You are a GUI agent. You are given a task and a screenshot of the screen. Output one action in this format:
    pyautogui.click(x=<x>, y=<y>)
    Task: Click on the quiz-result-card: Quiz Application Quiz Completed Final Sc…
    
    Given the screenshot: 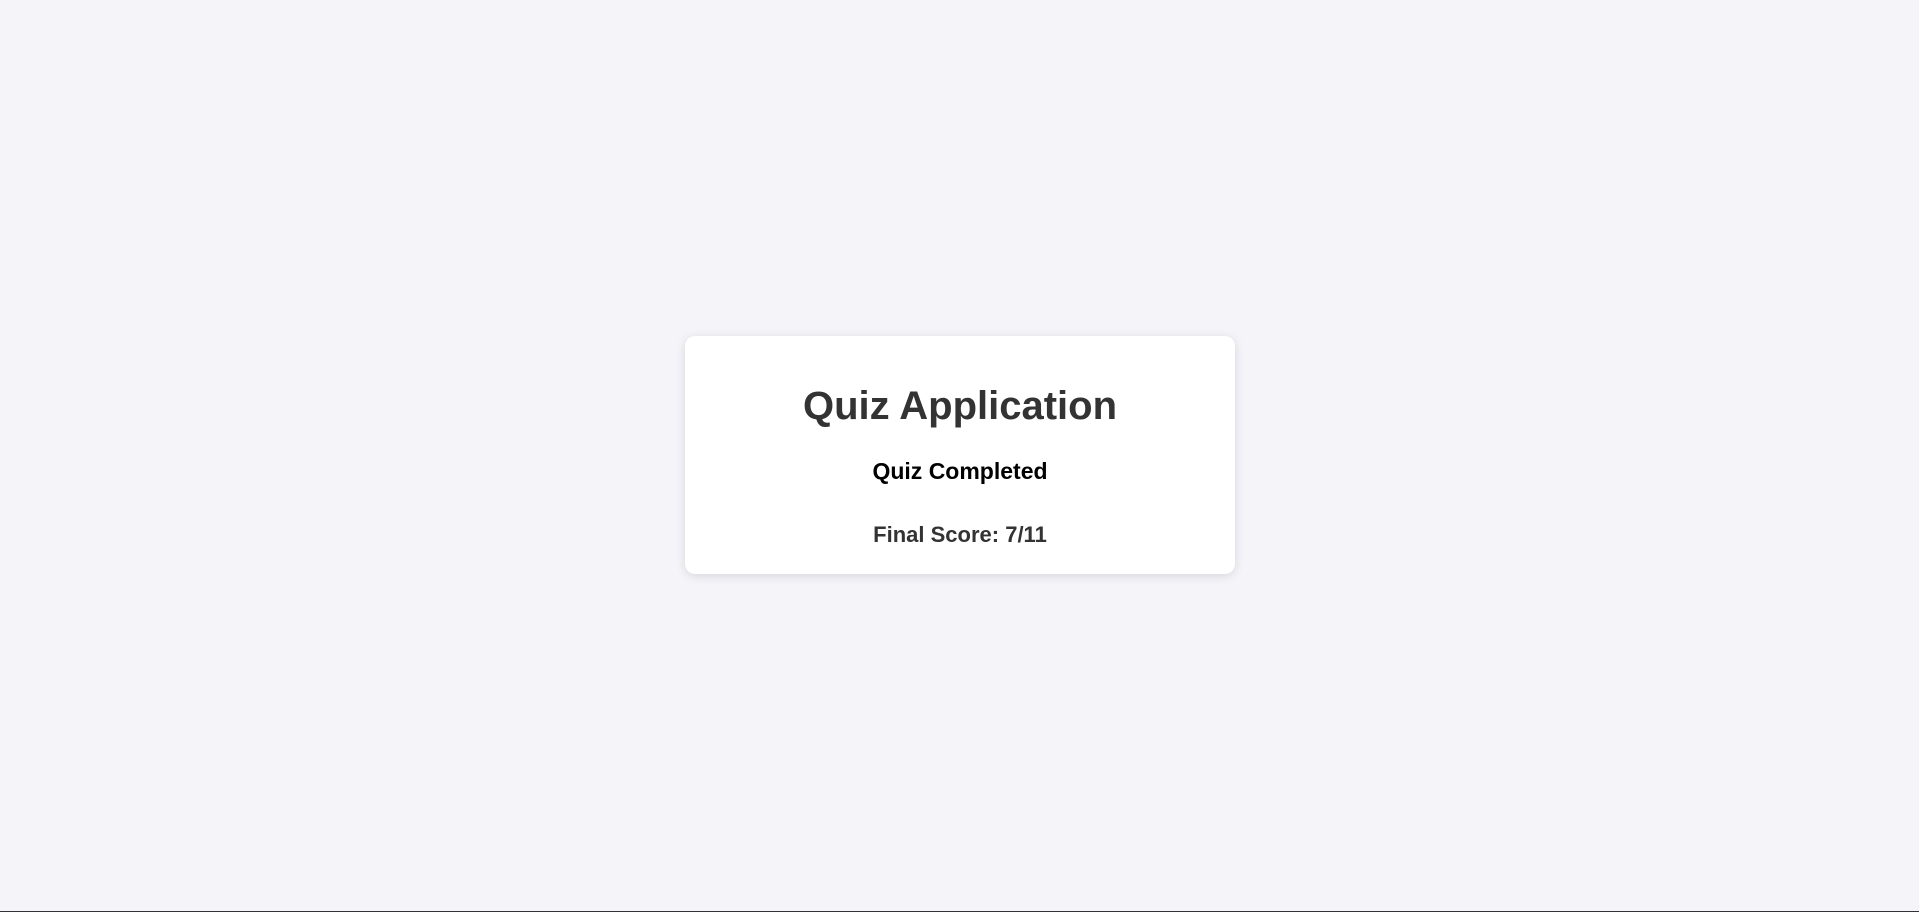 What is the action you would take?
    pyautogui.click(x=960, y=455)
    